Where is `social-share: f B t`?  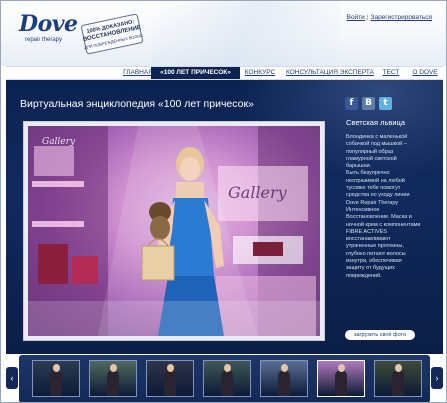
social-share: f B t is located at coordinates (368, 104).